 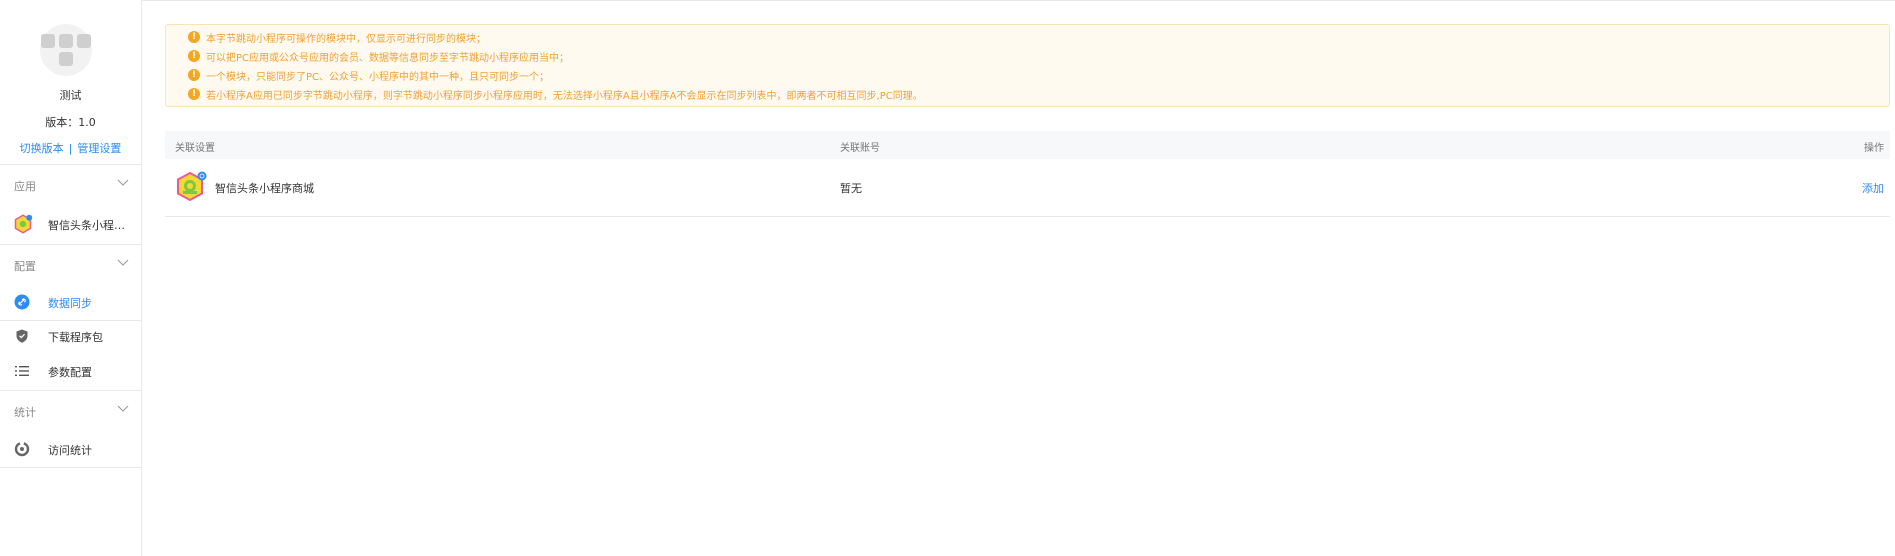 I want to click on sidebar-item-label: 数据同步, so click(x=70, y=303).